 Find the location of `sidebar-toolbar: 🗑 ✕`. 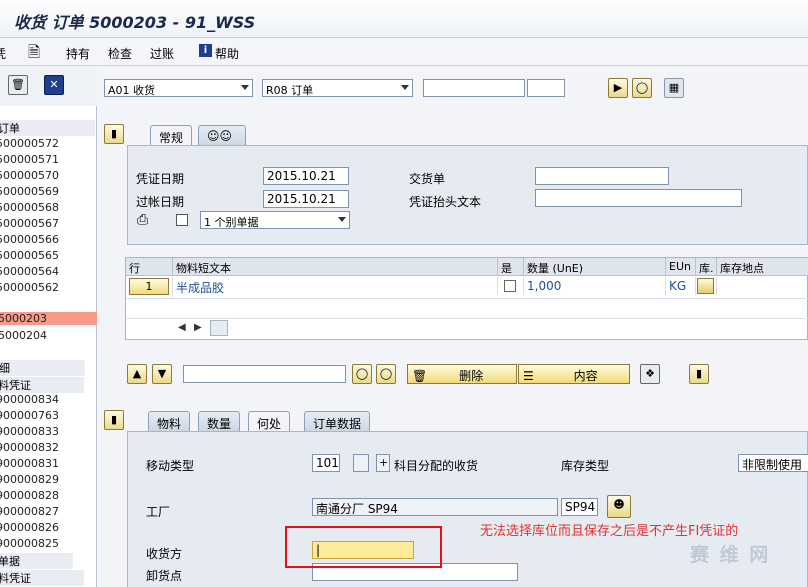

sidebar-toolbar: 🗑 ✕ is located at coordinates (48, 86).